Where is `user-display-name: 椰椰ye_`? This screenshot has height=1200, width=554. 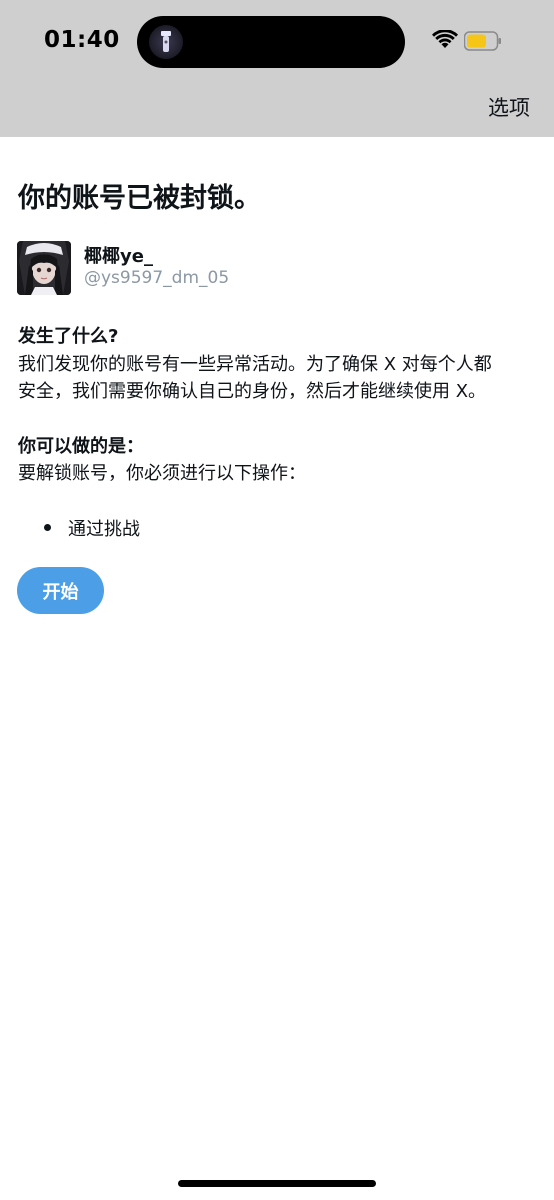
user-display-name: 椰椰ye_ is located at coordinates (118, 256).